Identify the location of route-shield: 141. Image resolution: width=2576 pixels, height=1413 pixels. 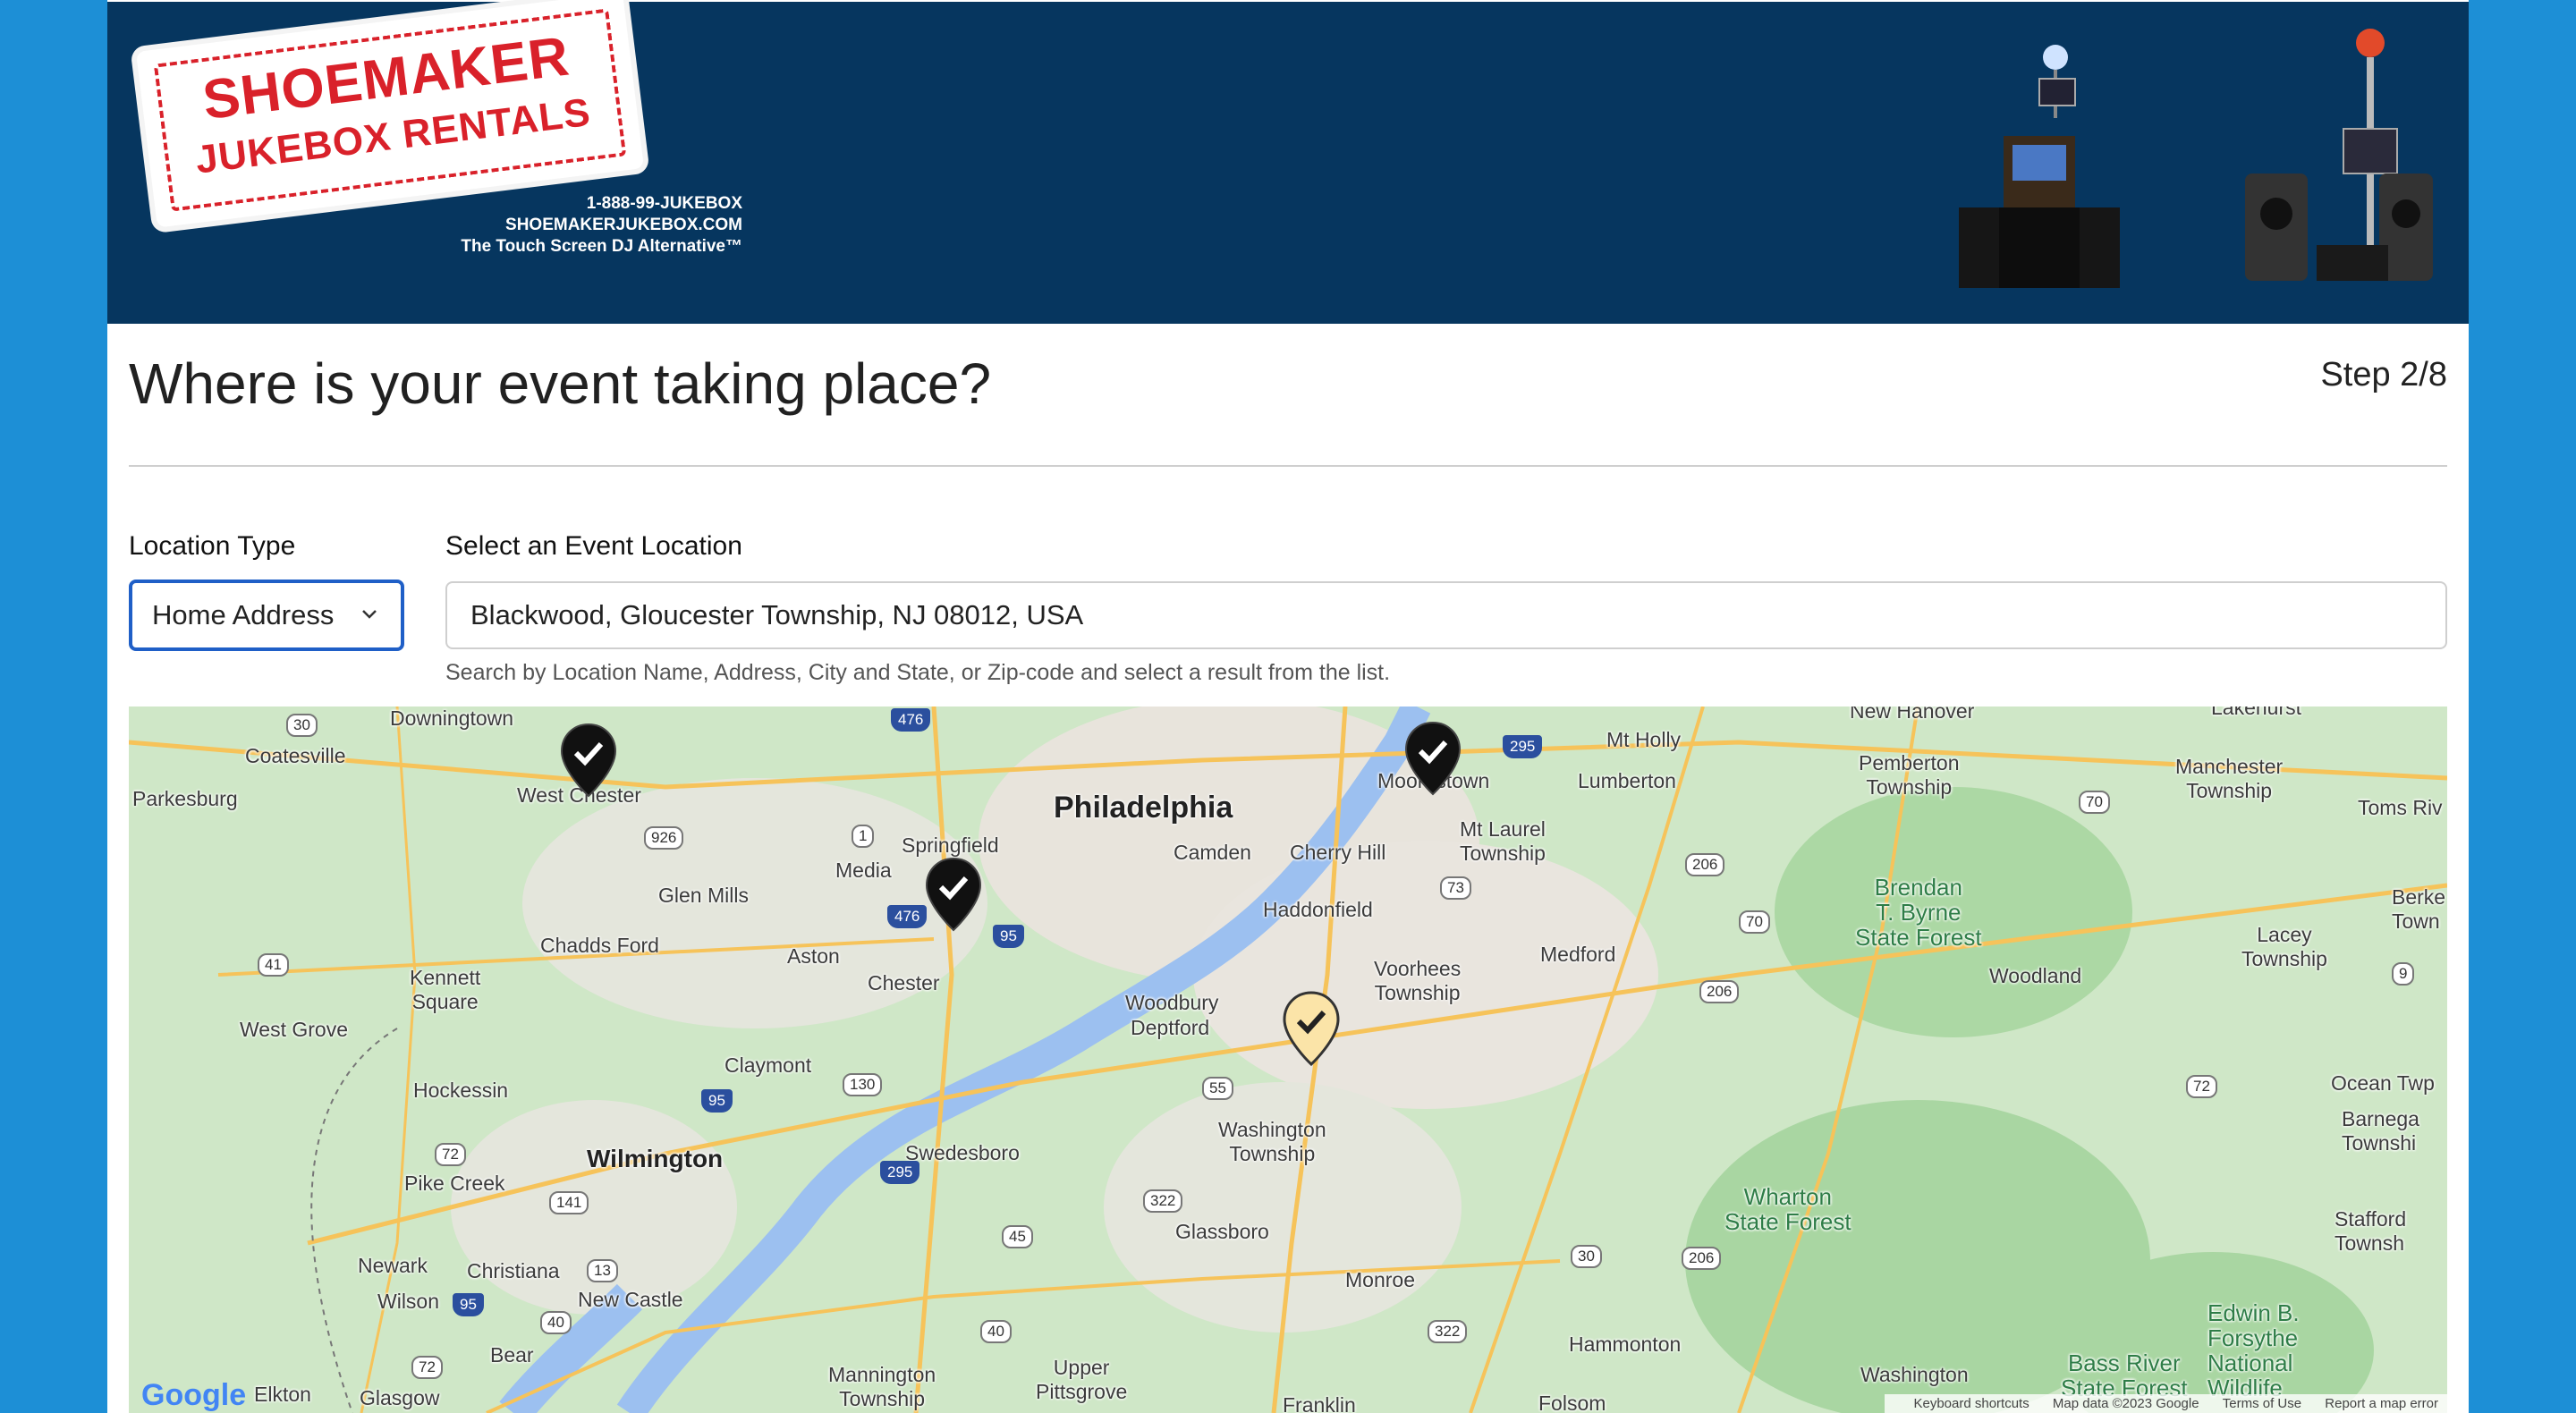
(569, 1202).